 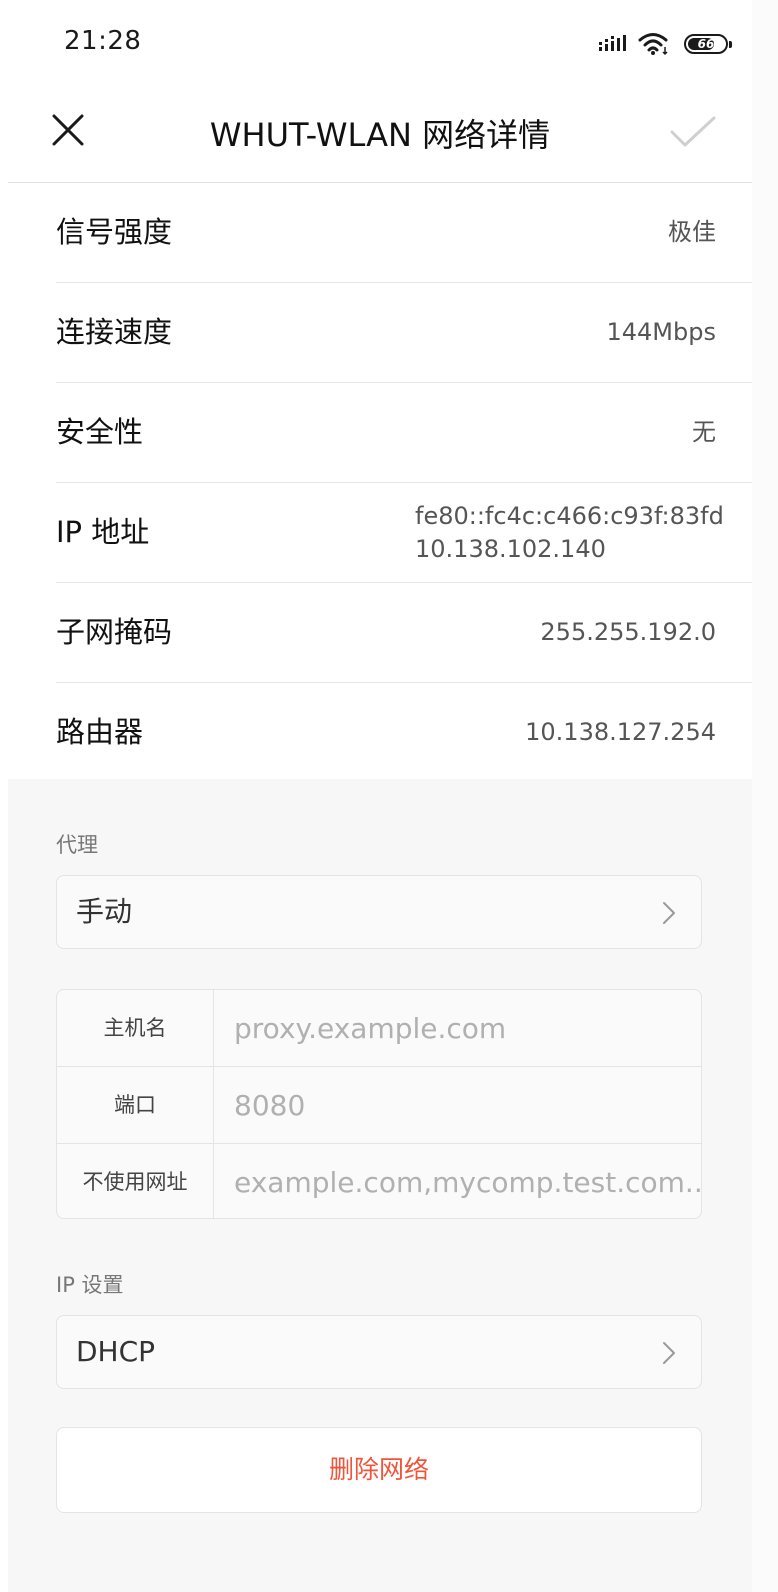 I want to click on proxy-row-port: 端口, so click(x=379, y=1105).